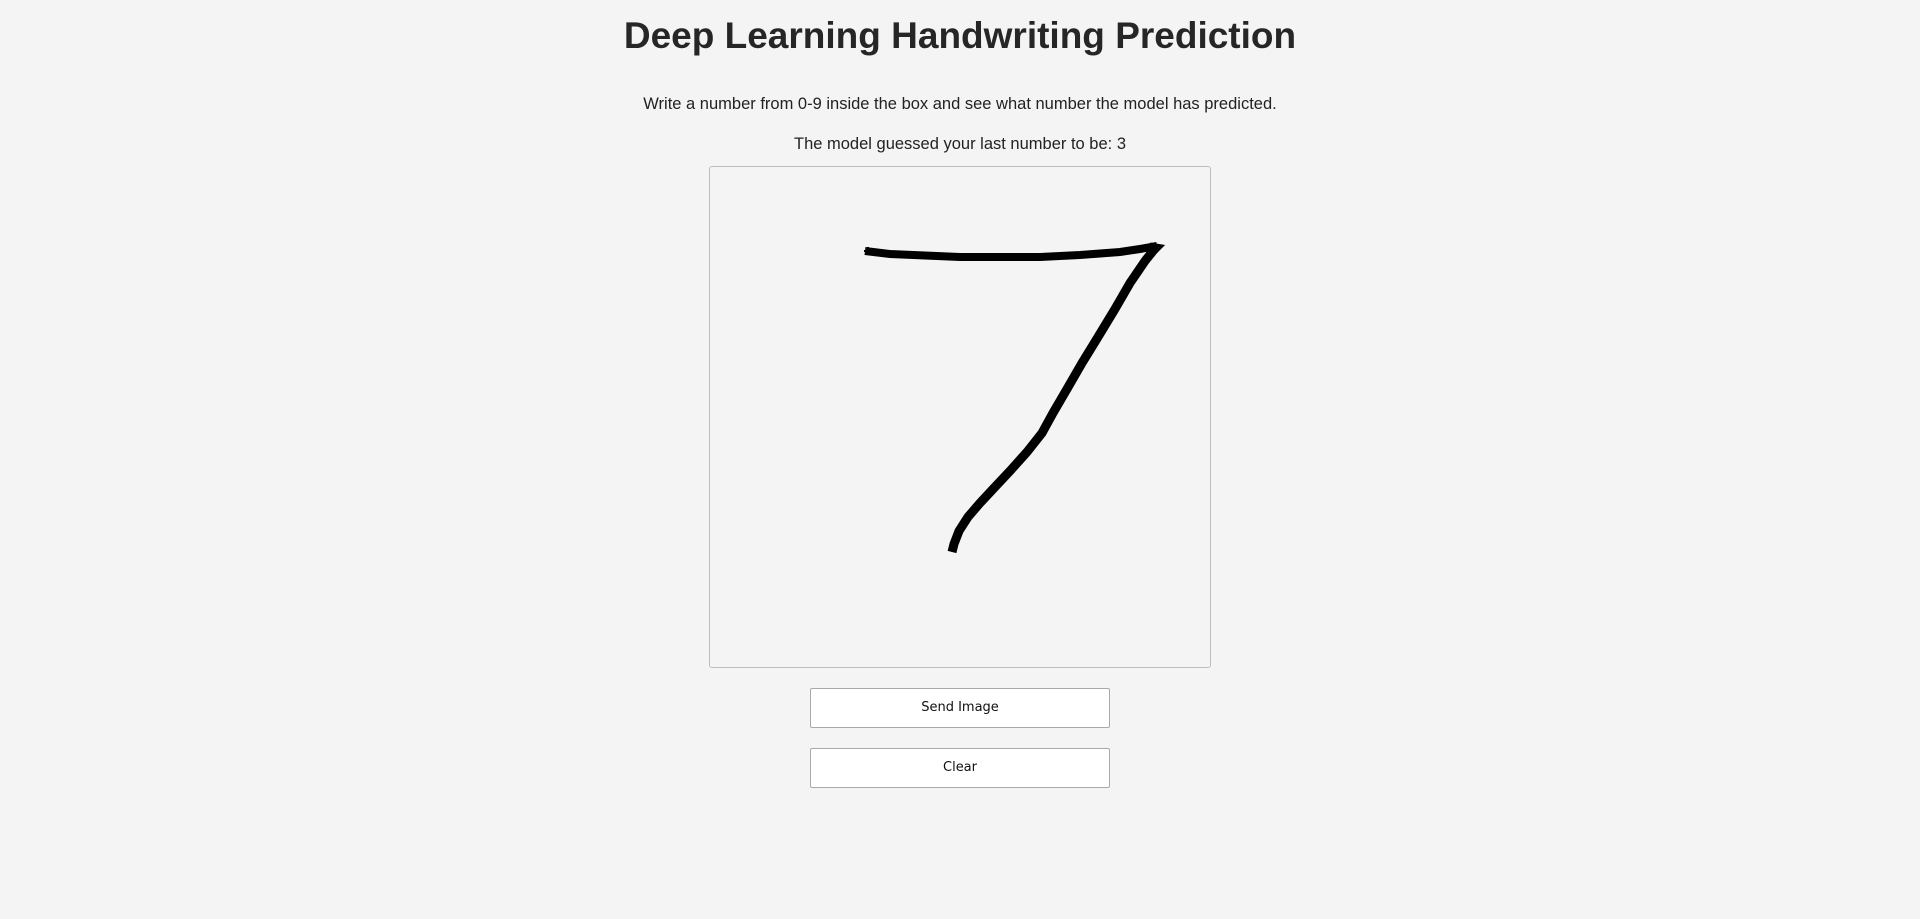  I want to click on drawing-canvas, so click(960, 417).